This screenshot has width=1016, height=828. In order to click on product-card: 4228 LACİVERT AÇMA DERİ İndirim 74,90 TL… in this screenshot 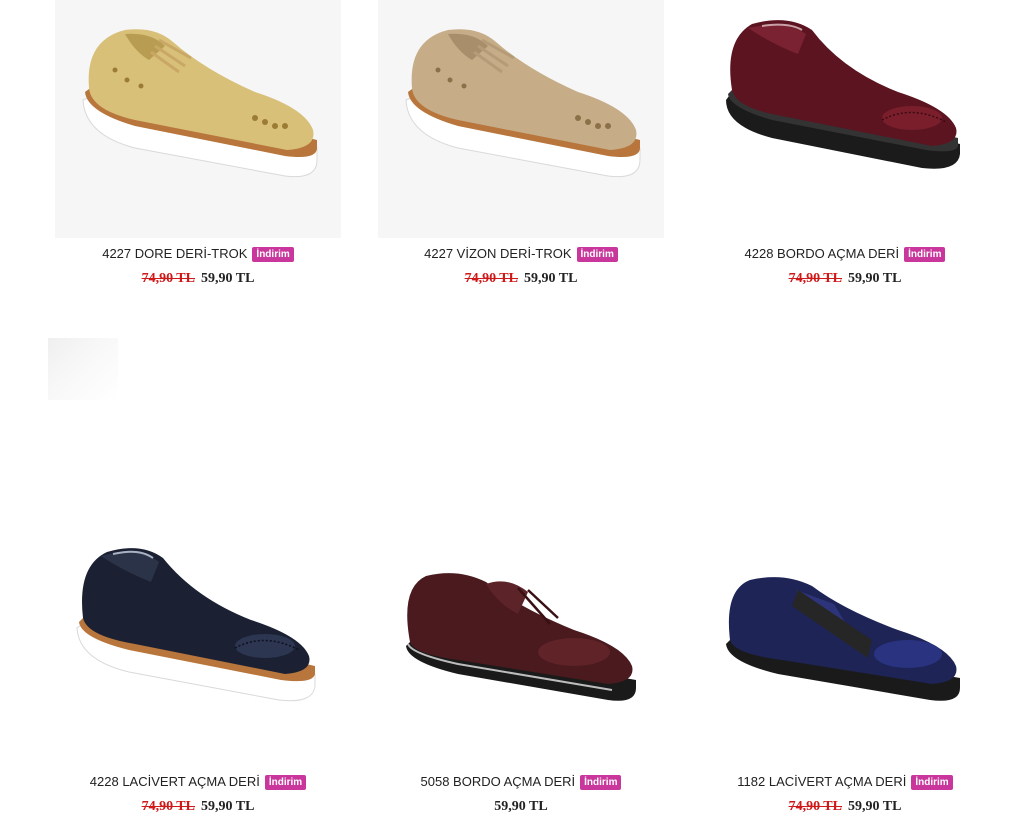, I will do `click(198, 671)`.